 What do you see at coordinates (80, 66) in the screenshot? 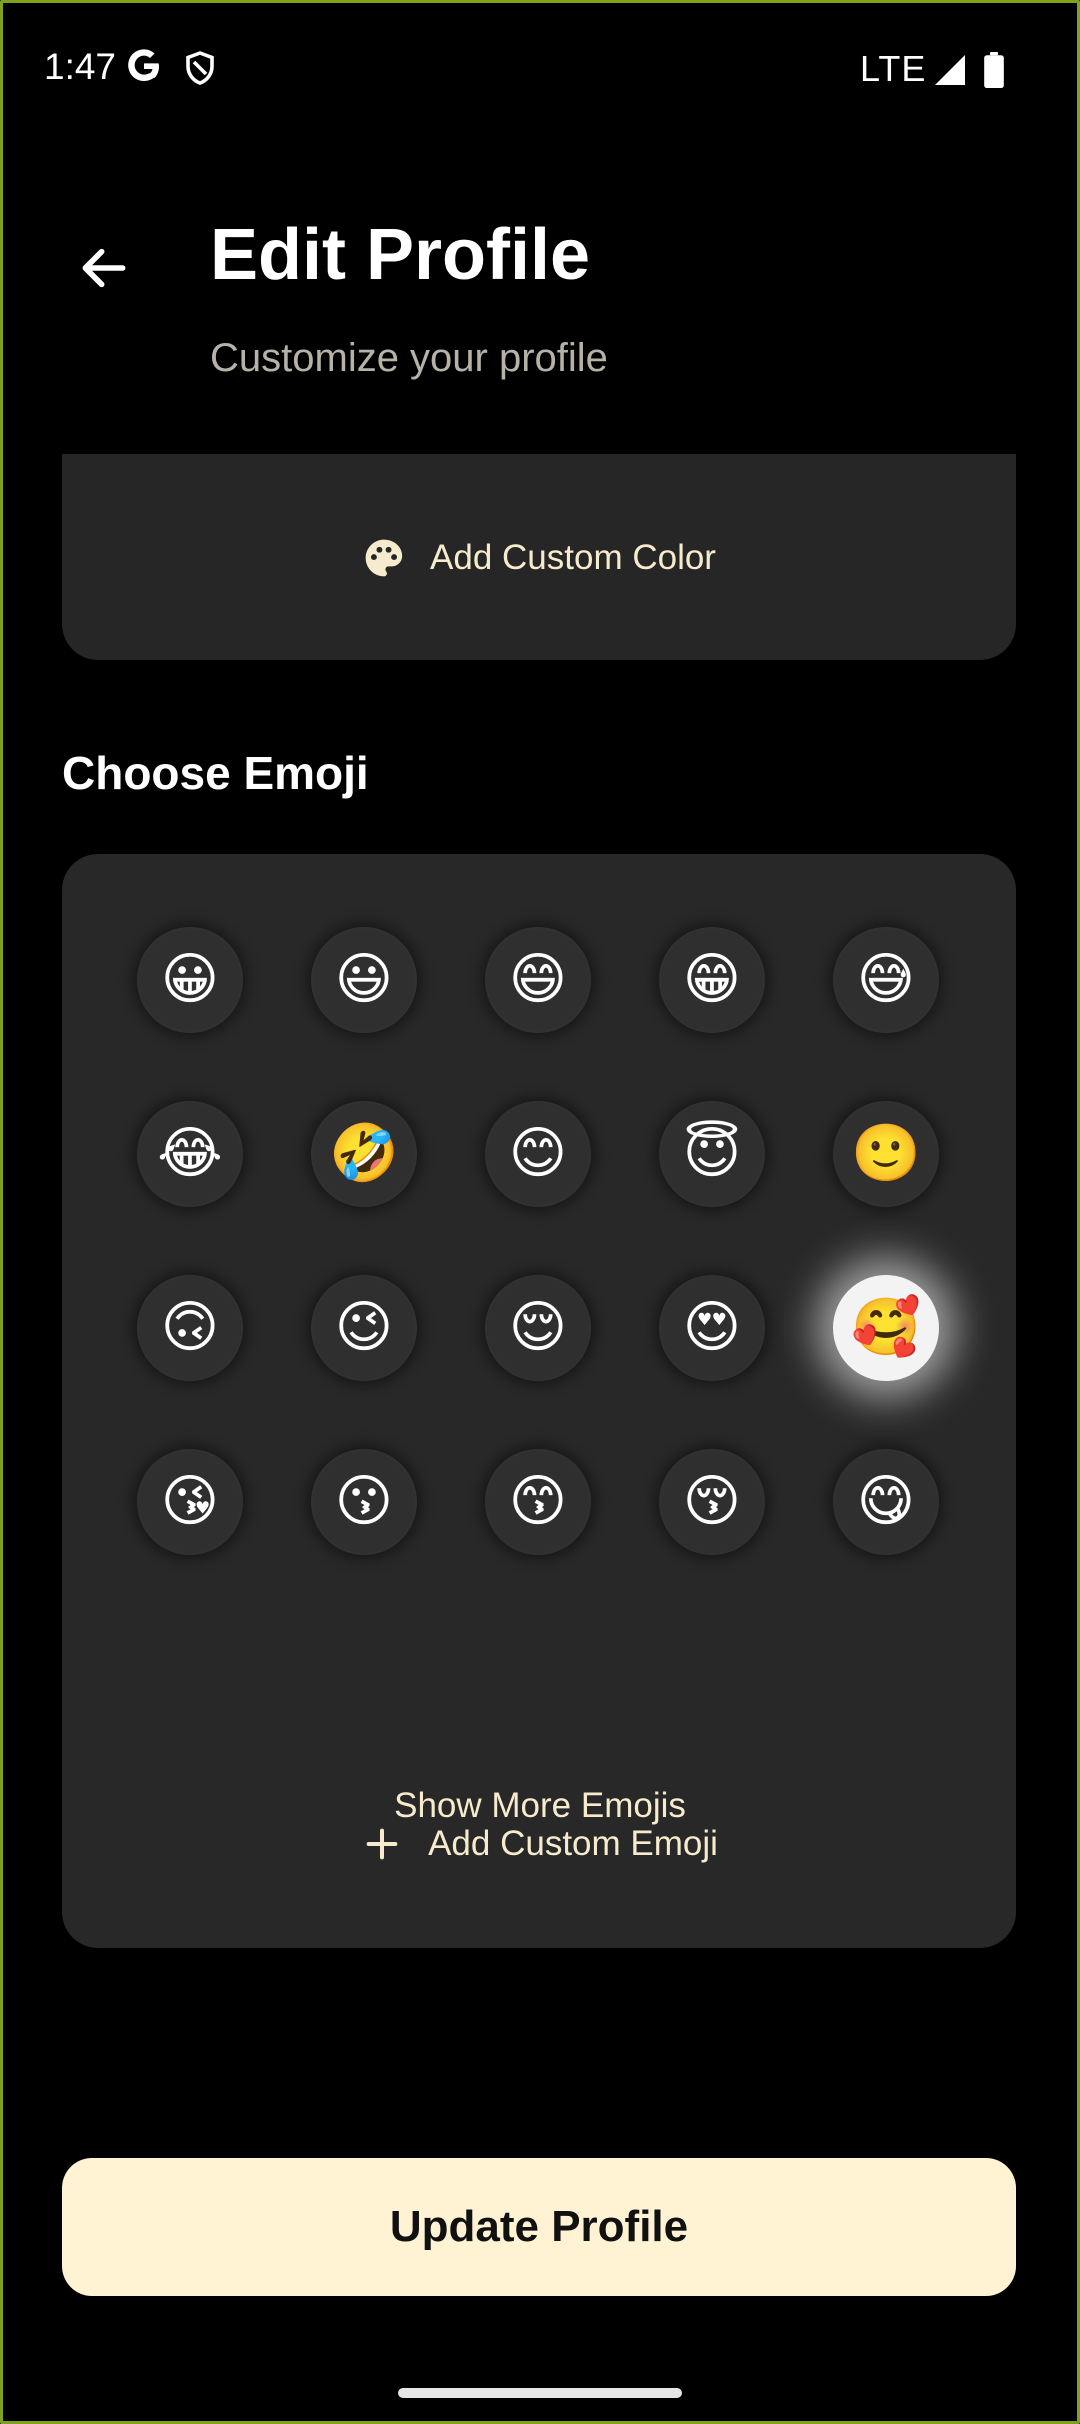
I see `status-time: 1:47` at bounding box center [80, 66].